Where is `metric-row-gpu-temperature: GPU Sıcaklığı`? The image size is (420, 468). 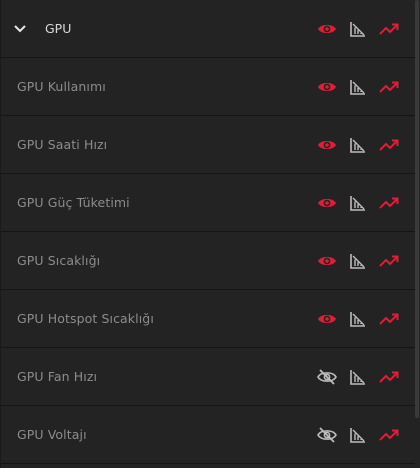 metric-row-gpu-temperature: GPU Sıcaklığı is located at coordinates (208, 261).